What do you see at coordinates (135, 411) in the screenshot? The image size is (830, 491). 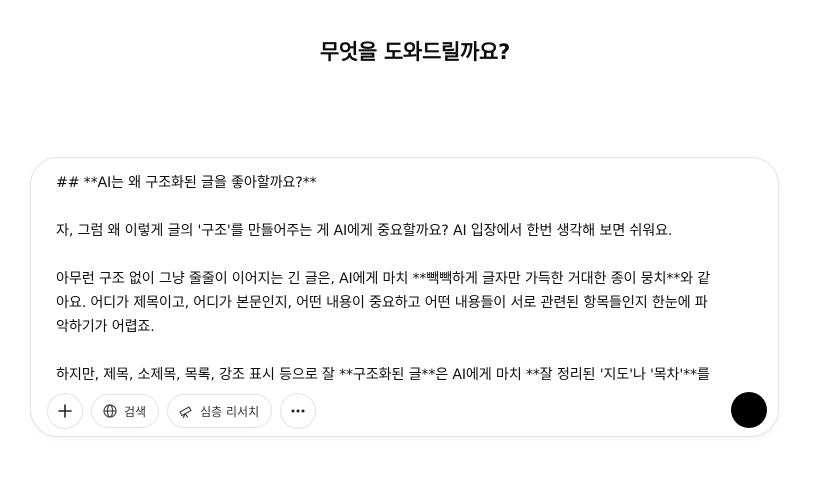 I see `search-button-label: 검색` at bounding box center [135, 411].